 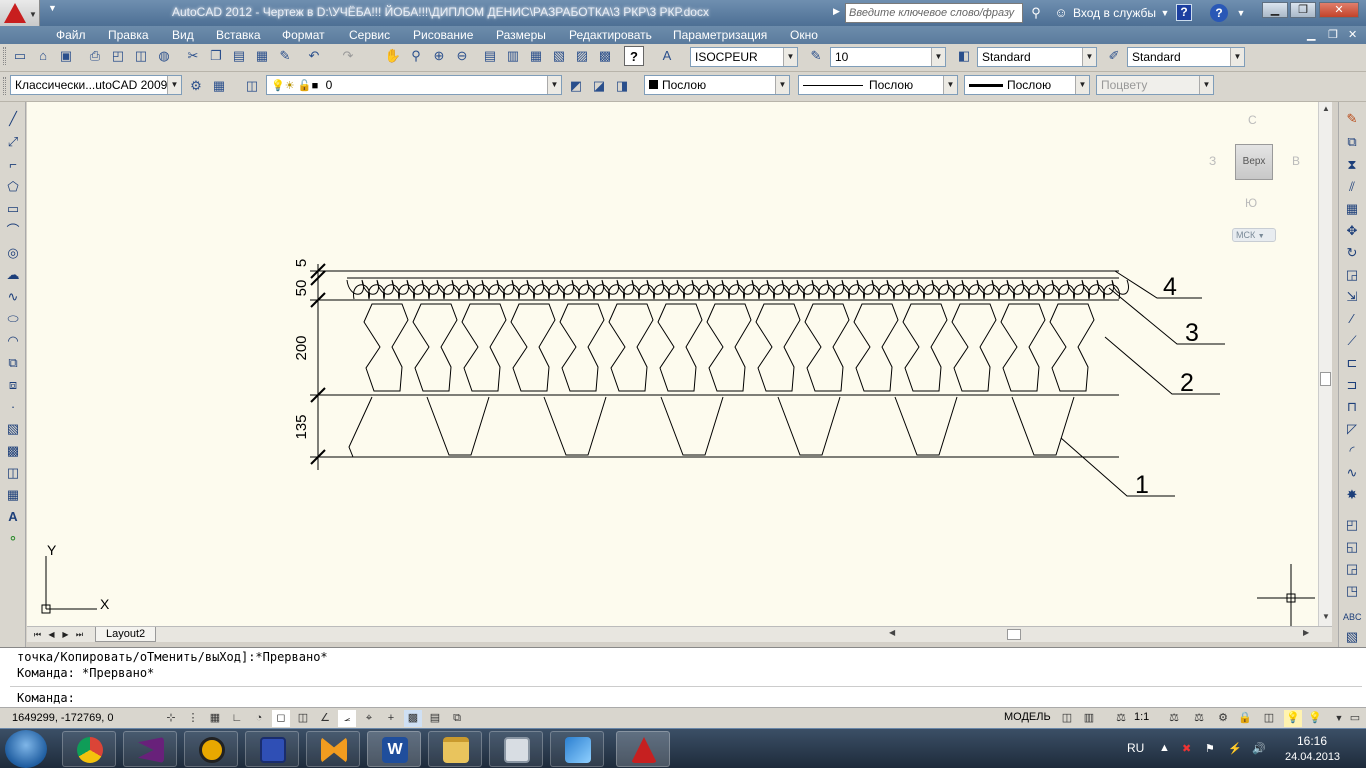 What do you see at coordinates (219, 86) in the screenshot?
I see `workspace-settings-icon: ▦` at bounding box center [219, 86].